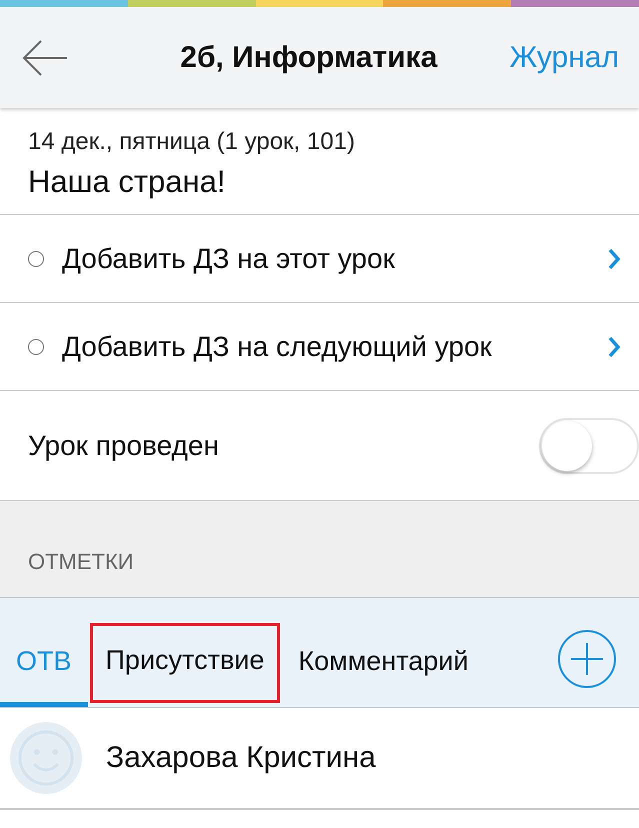  I want to click on lesson-topic: Наша страна!, so click(127, 182).